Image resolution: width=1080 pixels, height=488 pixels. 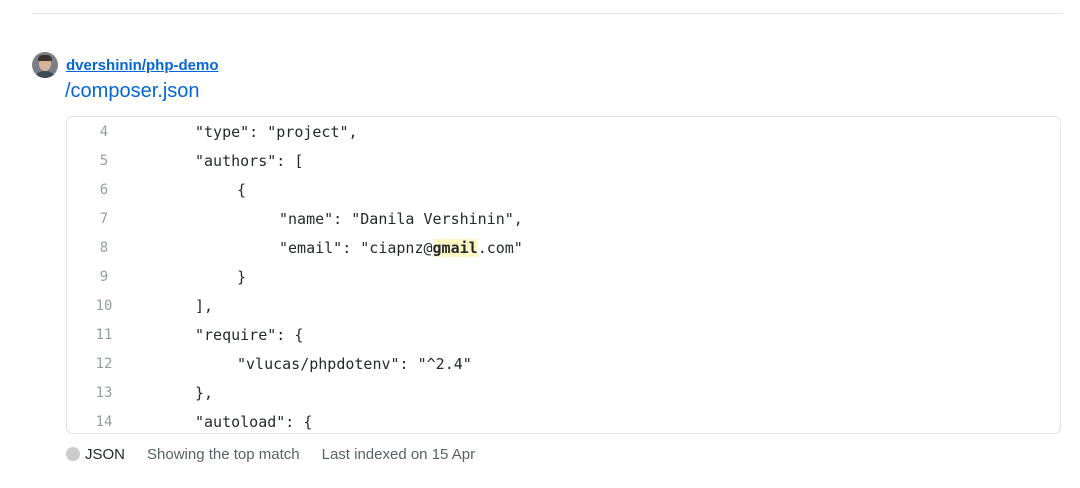 What do you see at coordinates (104, 363) in the screenshot?
I see `line-number: 12` at bounding box center [104, 363].